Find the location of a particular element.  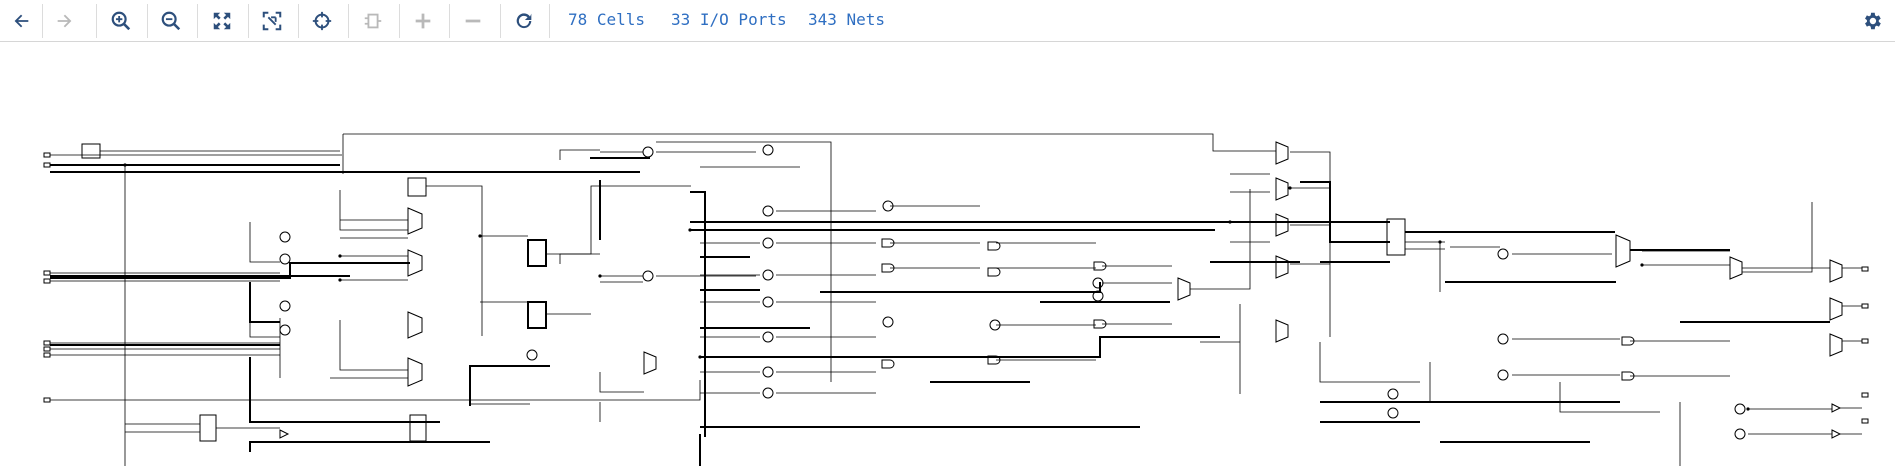

gear-icon is located at coordinates (1873, 21).